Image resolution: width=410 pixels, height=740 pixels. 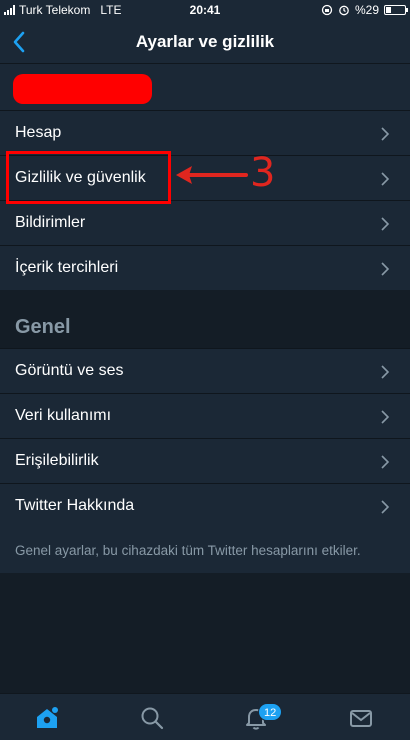 I want to click on page-title: Ayarlar ve gizlilik, so click(x=205, y=41).